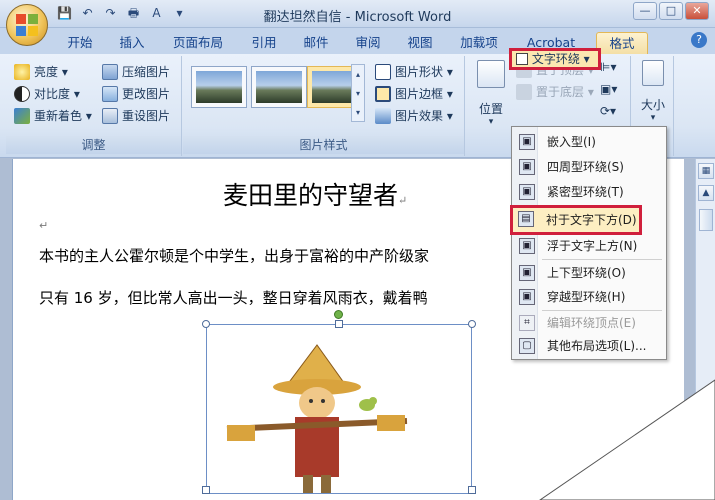 The width and height of the screenshot is (715, 500). I want to click on through-icon: ▣, so click(527, 297).